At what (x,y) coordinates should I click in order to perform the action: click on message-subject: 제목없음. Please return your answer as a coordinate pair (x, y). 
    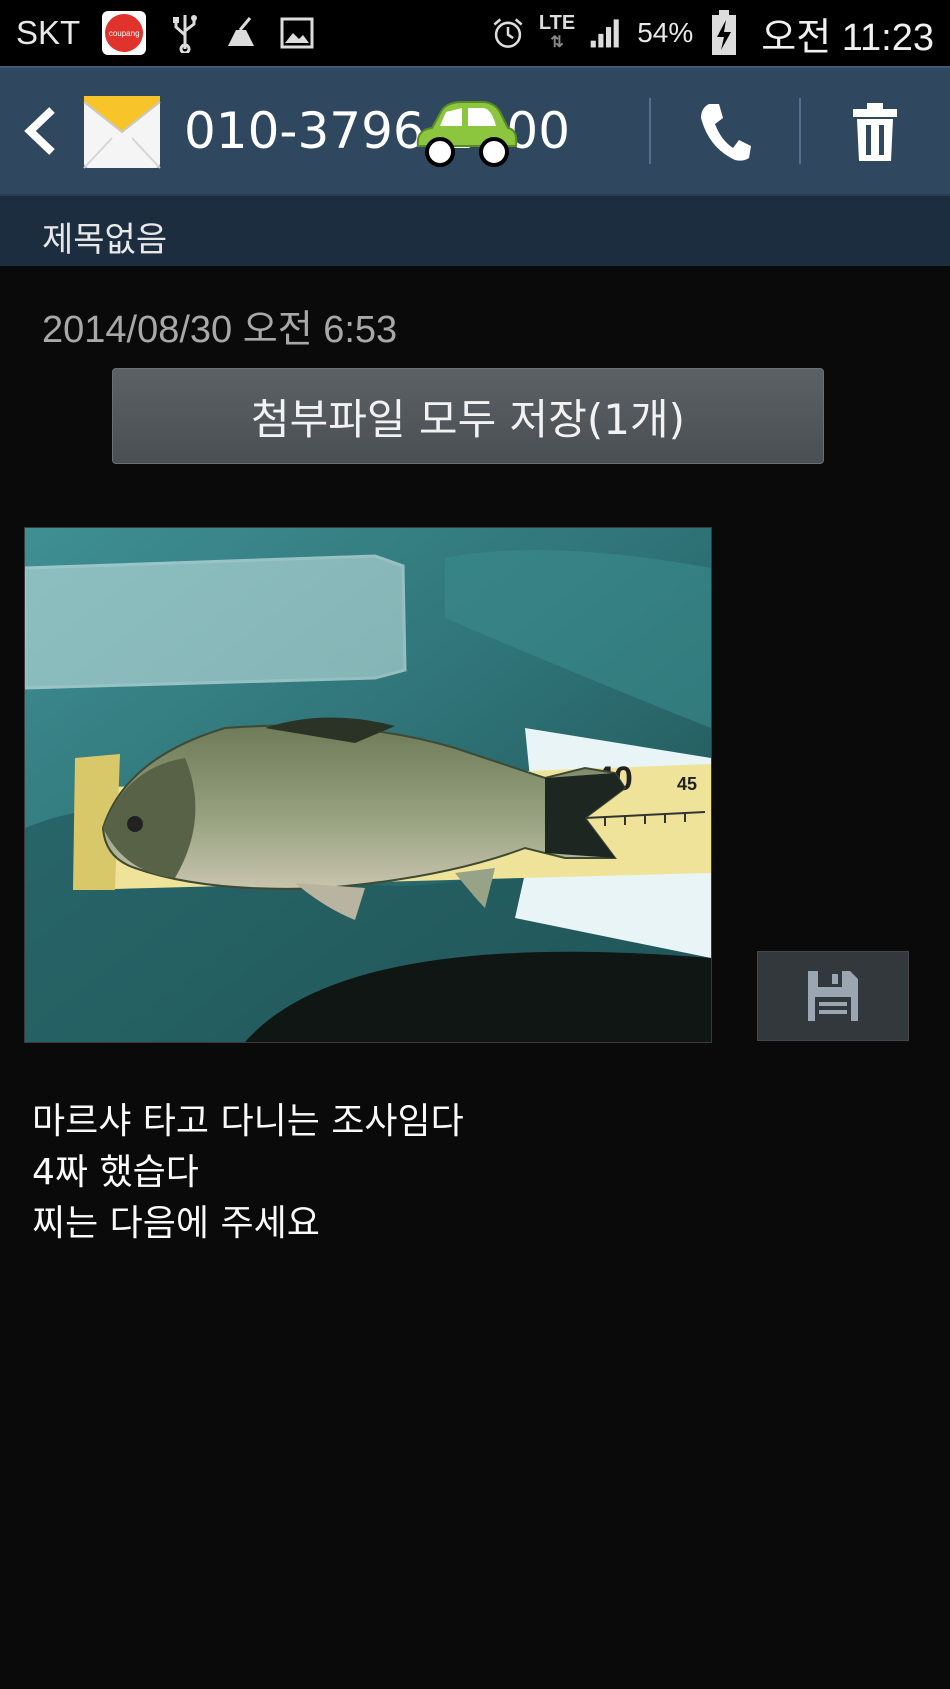
    Looking at the image, I should click on (105, 240).